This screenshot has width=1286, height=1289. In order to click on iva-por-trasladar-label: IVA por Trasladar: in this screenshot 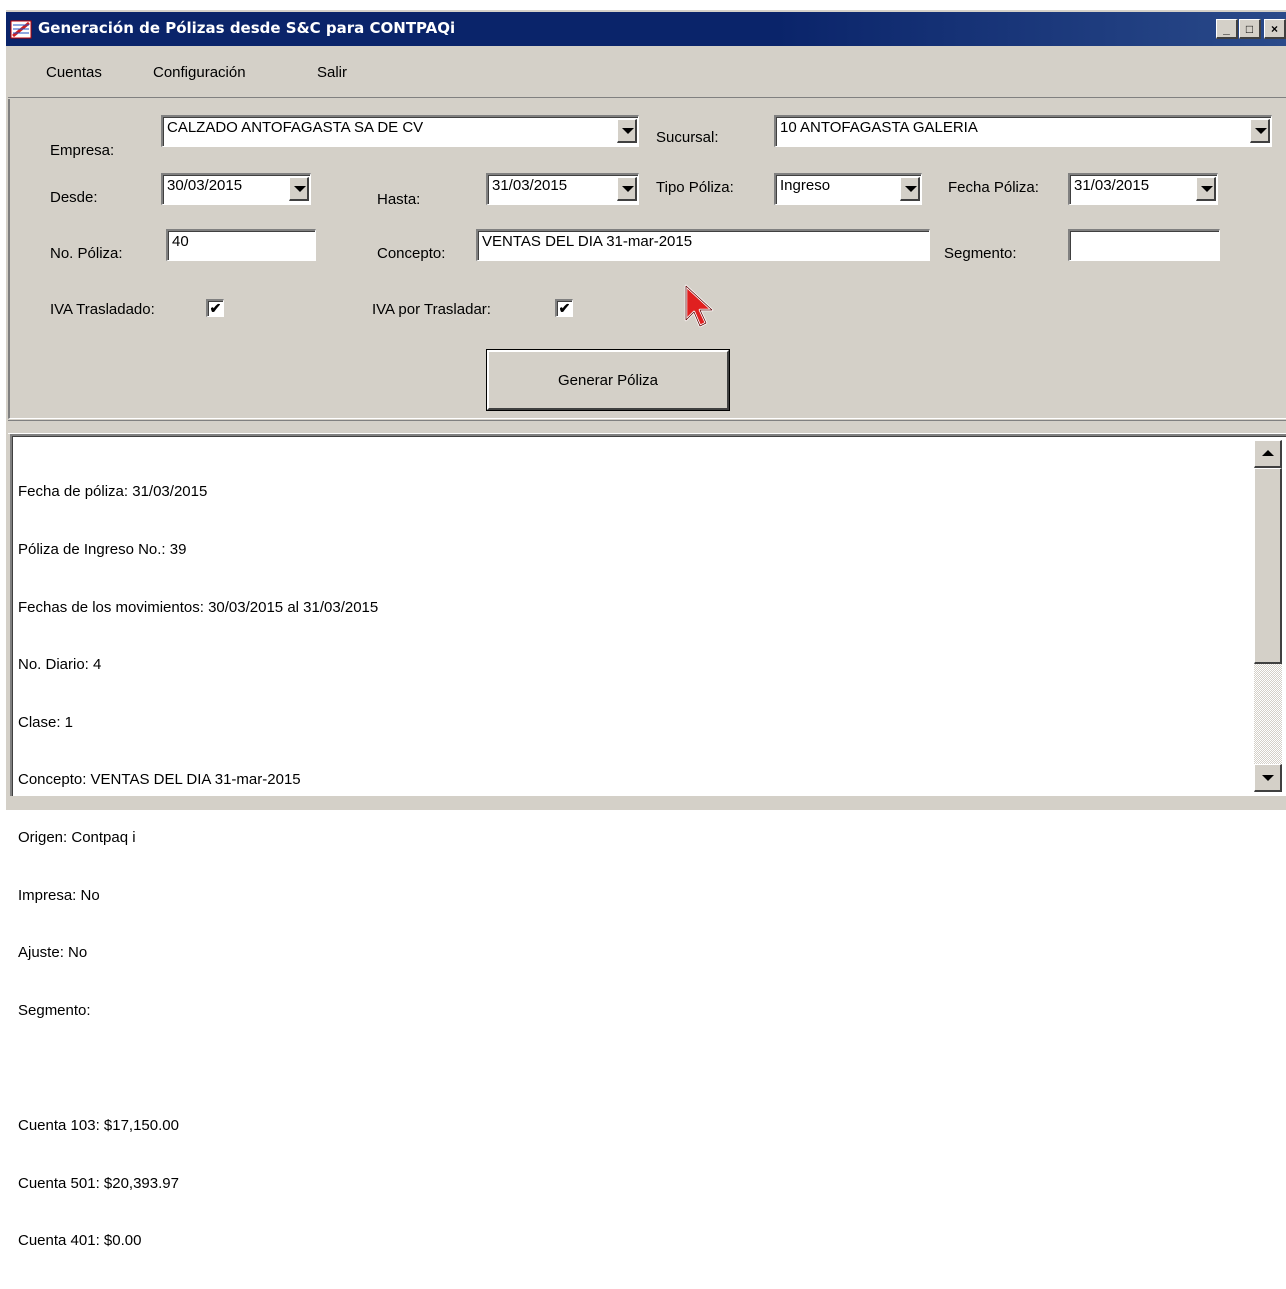, I will do `click(431, 309)`.